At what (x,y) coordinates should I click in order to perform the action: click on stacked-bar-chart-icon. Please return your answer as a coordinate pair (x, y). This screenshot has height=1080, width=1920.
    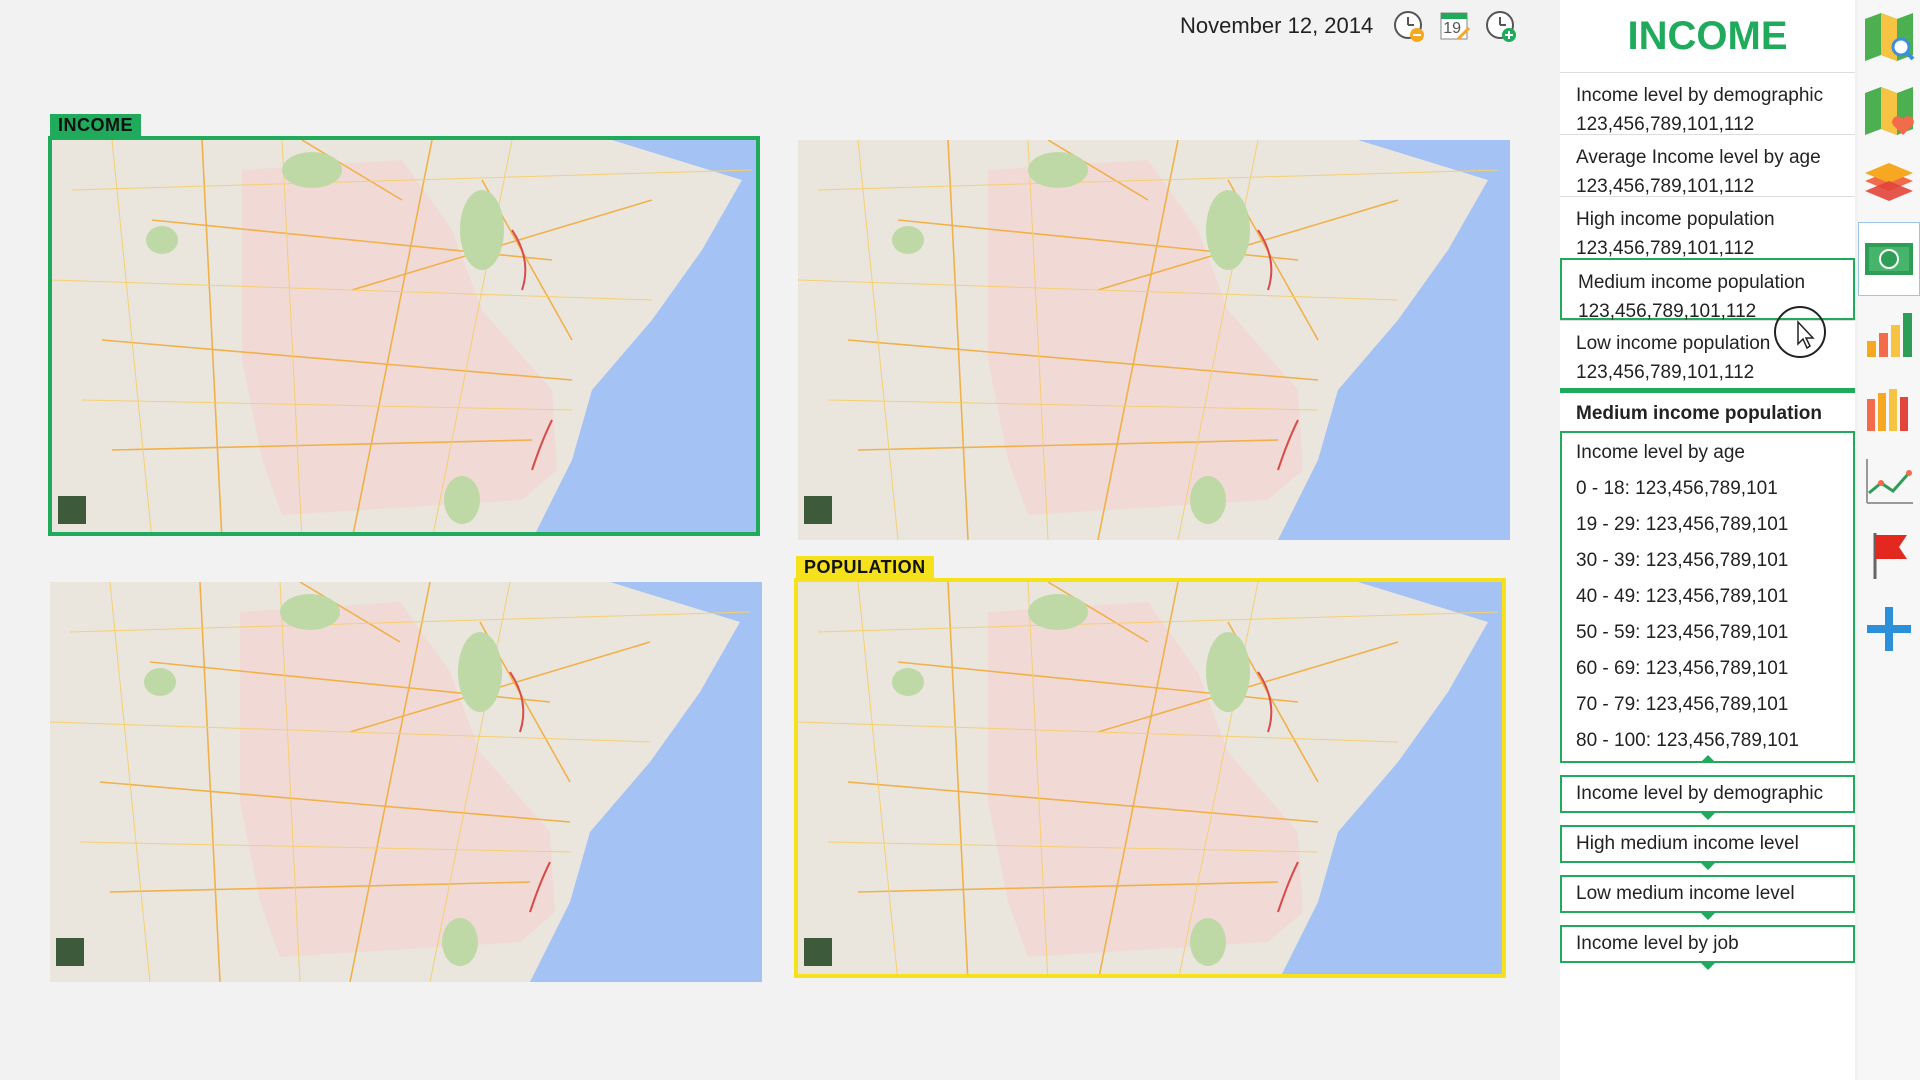
    Looking at the image, I should click on (1887, 410).